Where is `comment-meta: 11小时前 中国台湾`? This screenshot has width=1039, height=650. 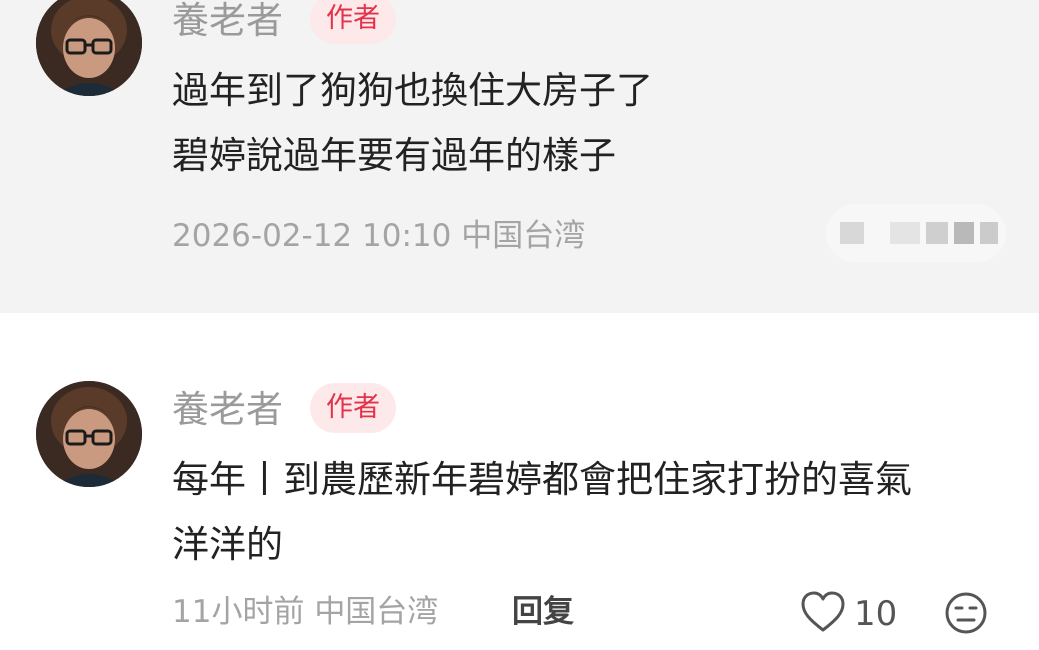
comment-meta: 11小时前 中国台湾 is located at coordinates (305, 612).